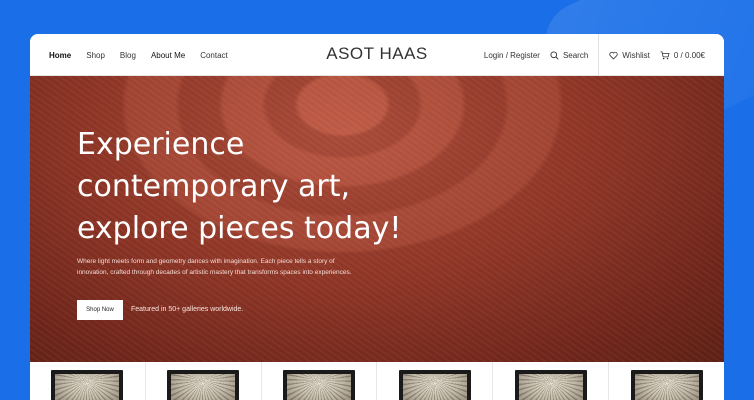  I want to click on hero-title-line-2: contemporary art,, so click(214, 186).